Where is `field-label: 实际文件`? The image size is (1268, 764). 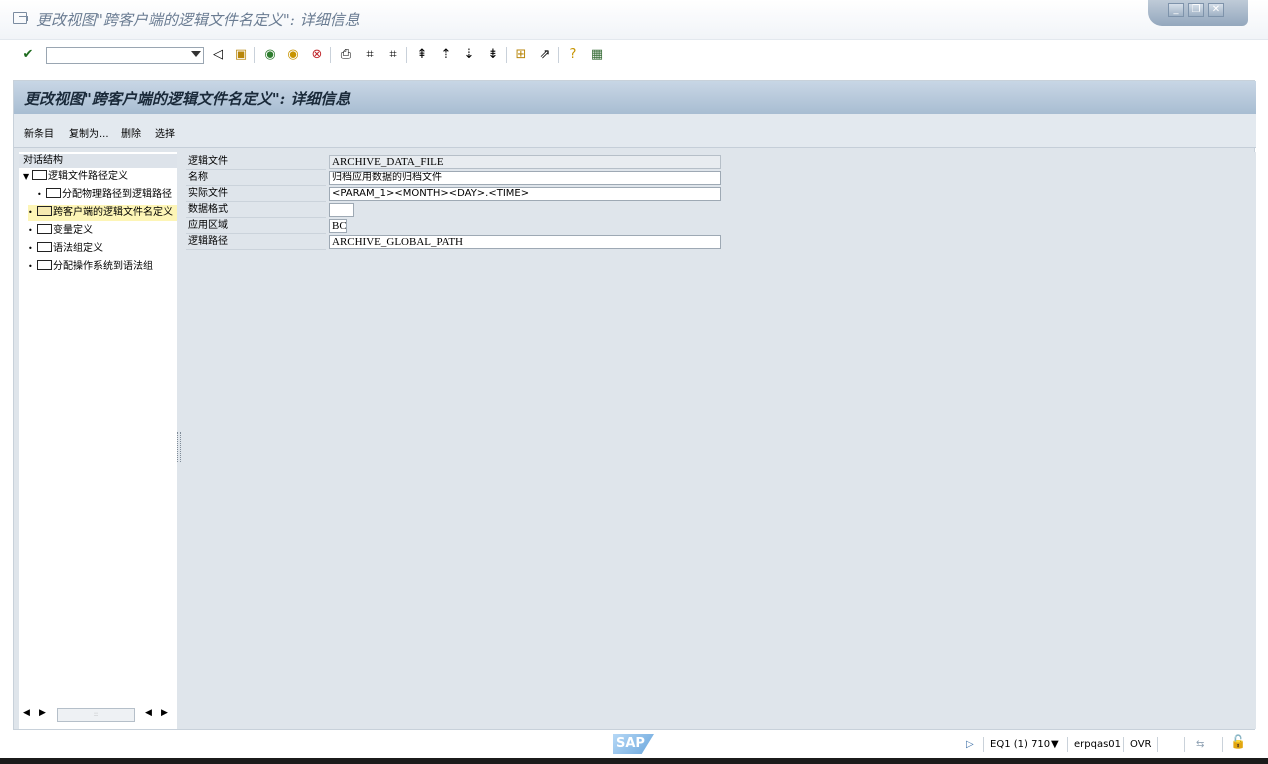
field-label: 实际文件 is located at coordinates (256, 194).